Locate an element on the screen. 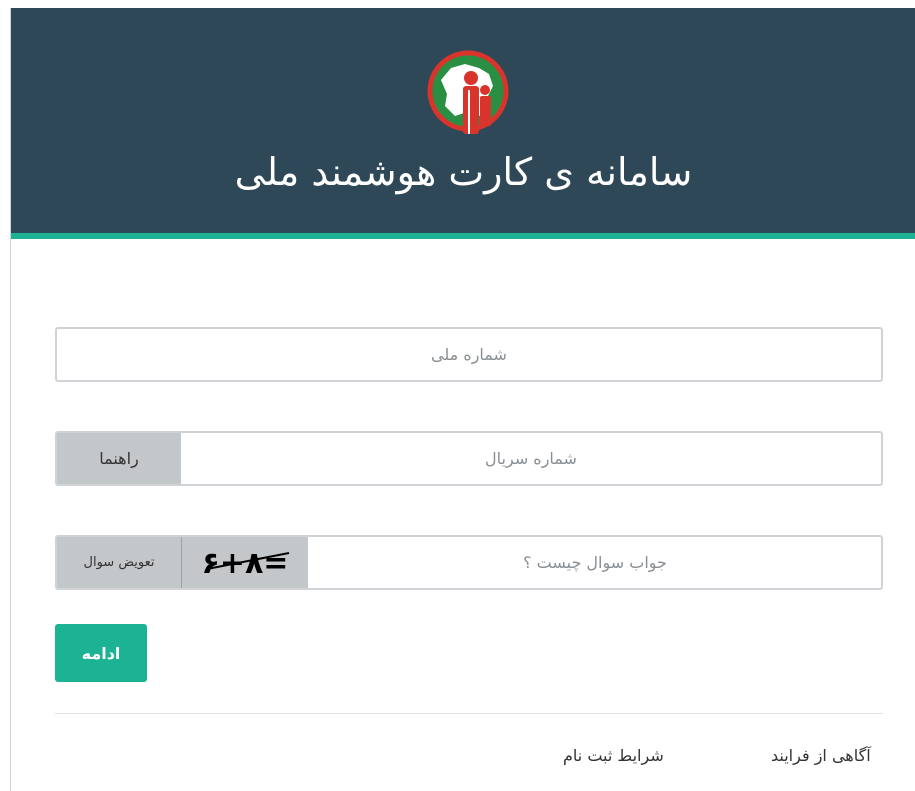 The image size is (915, 791). captcha-answer-input is located at coordinates (595, 562).